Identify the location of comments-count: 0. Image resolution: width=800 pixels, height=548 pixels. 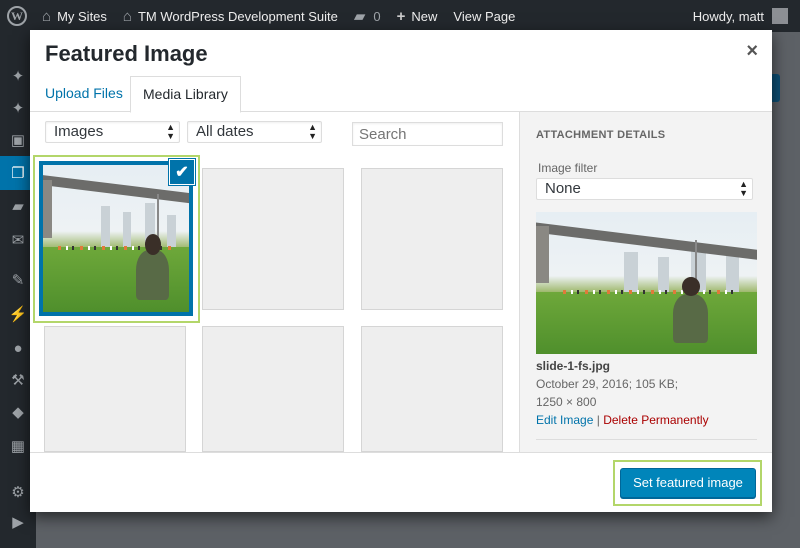
(377, 16).